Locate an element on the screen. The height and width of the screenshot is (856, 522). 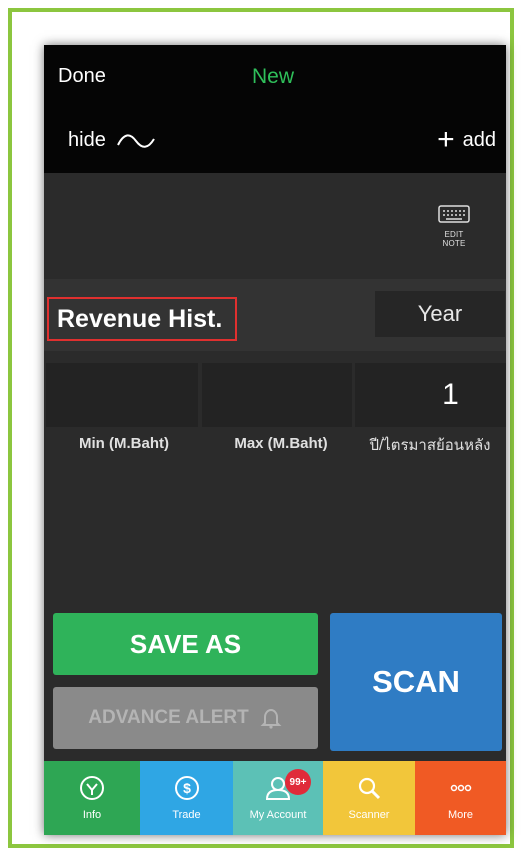
plus-icon: + is located at coordinates (446, 139).